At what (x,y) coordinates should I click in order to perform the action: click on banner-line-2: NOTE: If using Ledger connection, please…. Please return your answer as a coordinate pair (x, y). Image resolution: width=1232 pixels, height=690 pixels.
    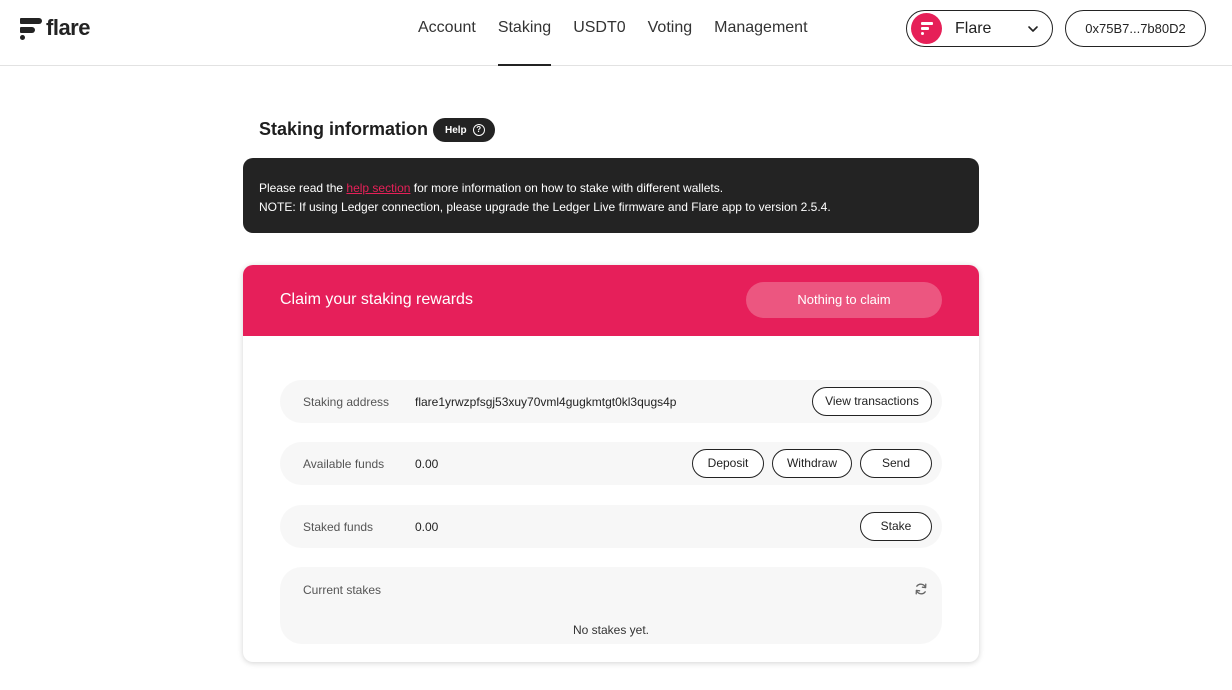
    Looking at the image, I should click on (545, 207).